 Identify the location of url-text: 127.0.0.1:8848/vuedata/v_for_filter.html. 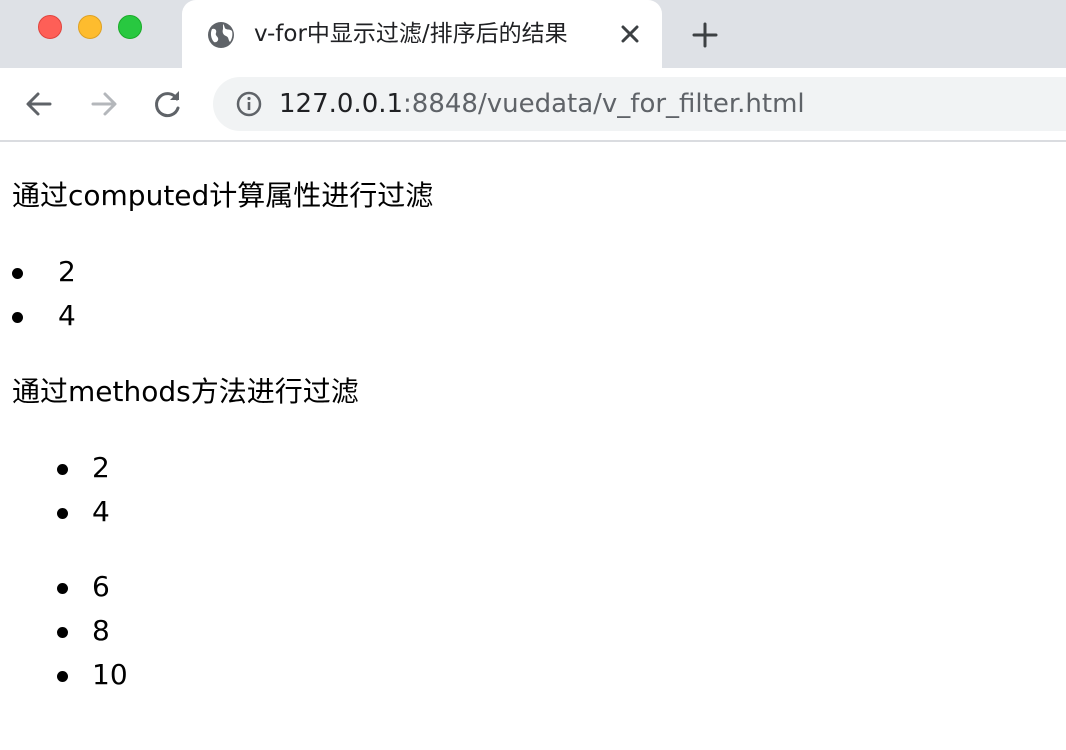
(542, 104).